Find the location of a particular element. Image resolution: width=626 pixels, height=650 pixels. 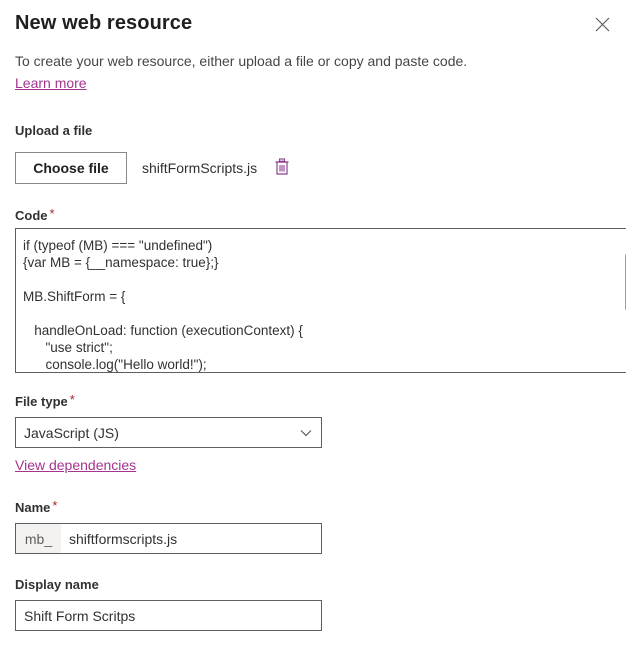

choose-file-button: Choose file is located at coordinates (71, 168).